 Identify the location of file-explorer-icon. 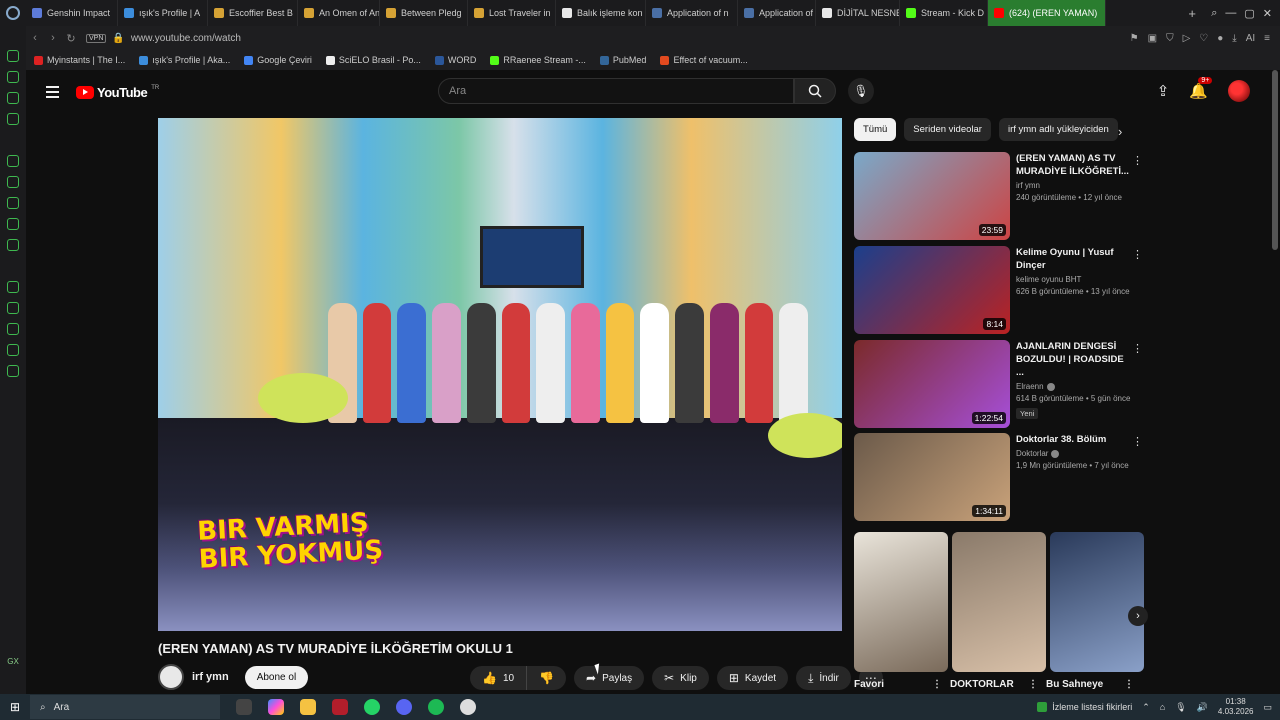
(308, 707).